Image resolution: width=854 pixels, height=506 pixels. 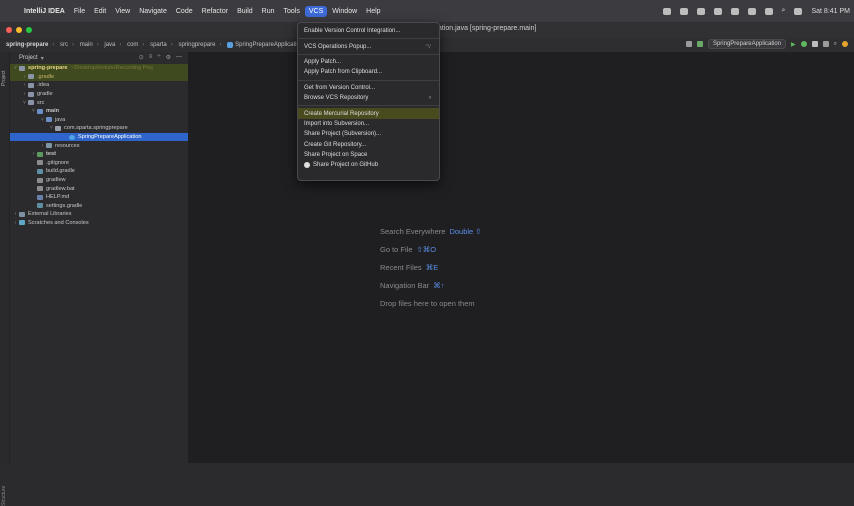 I want to click on clock: Sat 8:41 PM, so click(x=830, y=11).